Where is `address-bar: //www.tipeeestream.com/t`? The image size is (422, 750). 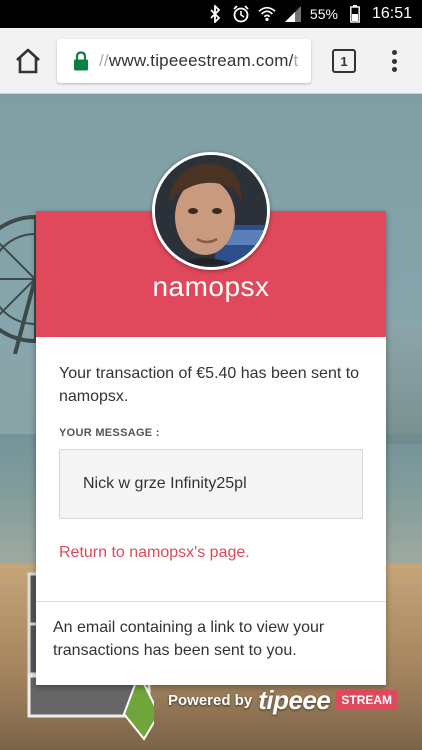
address-bar: //www.tipeeestream.com/t is located at coordinates (184, 61).